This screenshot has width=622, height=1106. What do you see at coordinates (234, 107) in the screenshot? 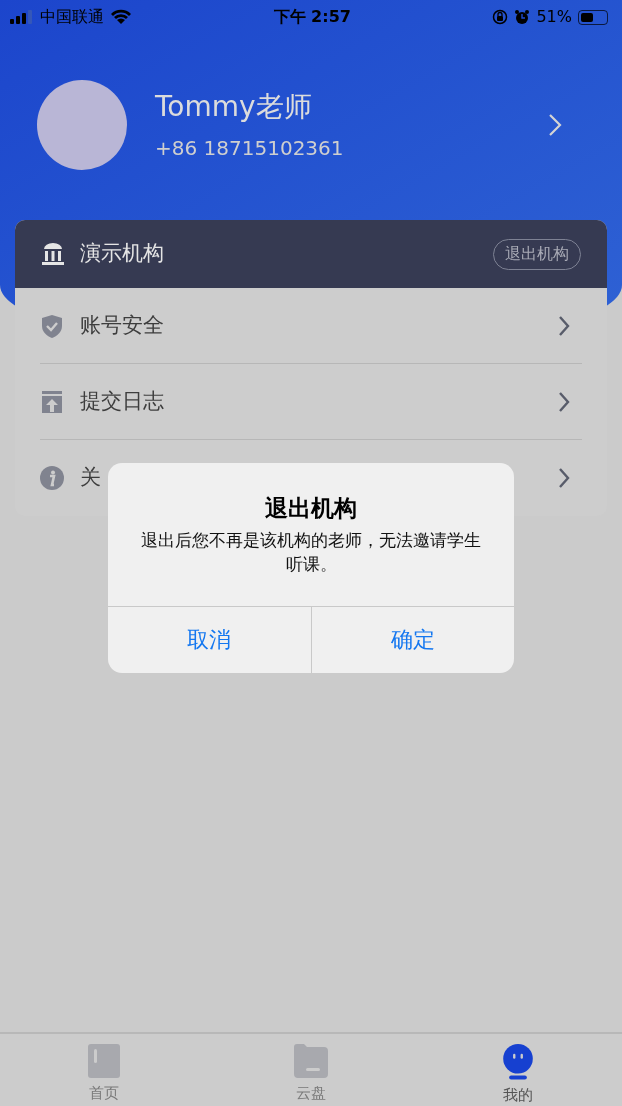
I see `user-name: Tommy老师` at bounding box center [234, 107].